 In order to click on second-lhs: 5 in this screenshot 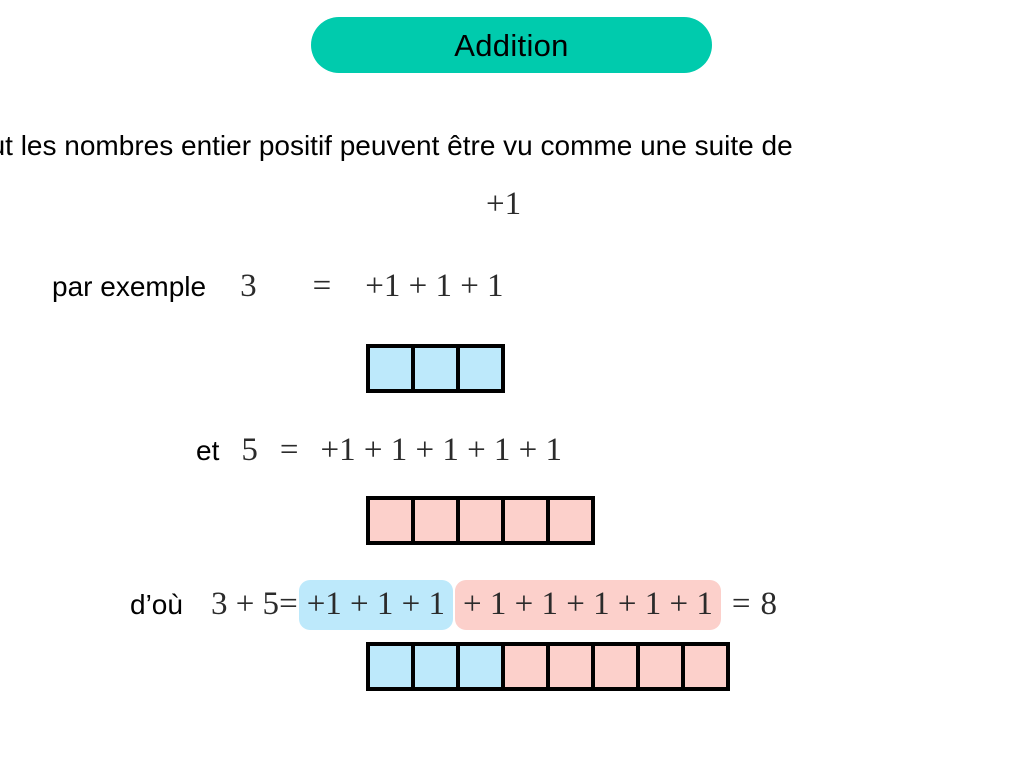, I will do `click(249, 450)`.